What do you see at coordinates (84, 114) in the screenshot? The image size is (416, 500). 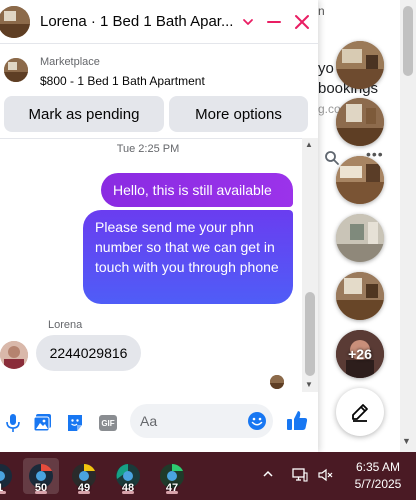 I see `mark-as-pending-button: Mark as pending` at bounding box center [84, 114].